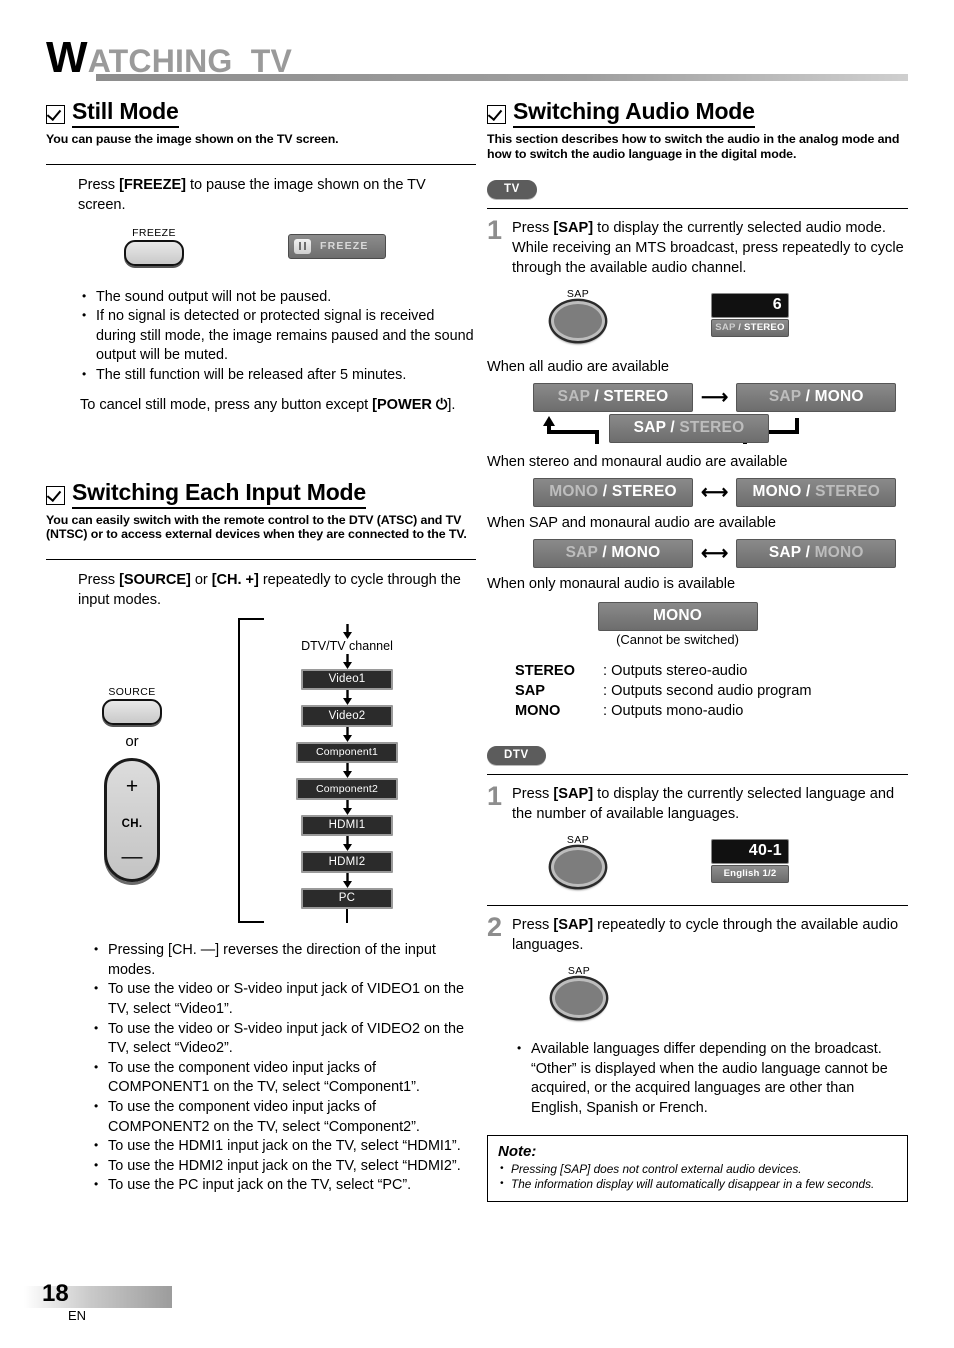 This screenshot has width=954, height=1348. I want to click on remote-source-button: SOURCE, so click(132, 705).